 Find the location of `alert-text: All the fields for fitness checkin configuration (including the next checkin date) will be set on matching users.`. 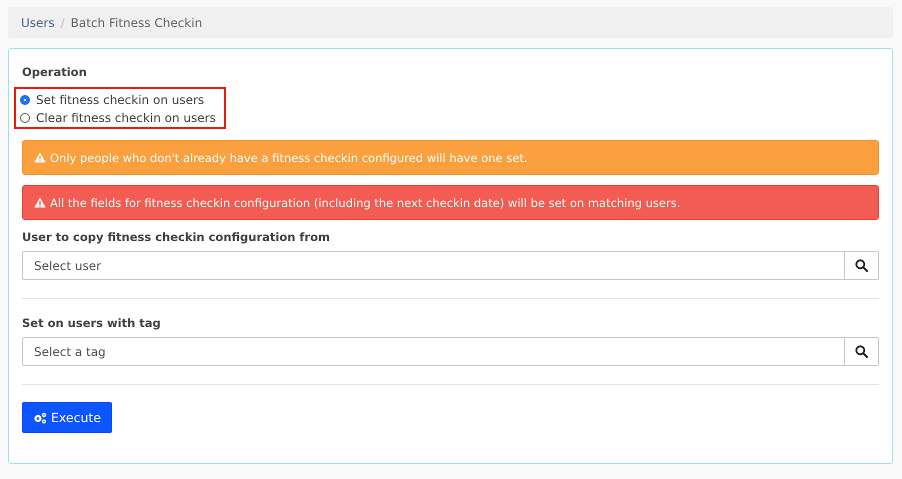

alert-text: All the fields for fitness checkin configuration (including the next checkin date) will be set on matching users. is located at coordinates (365, 203).